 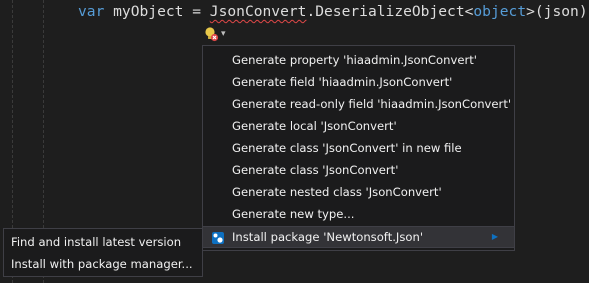 What do you see at coordinates (358, 82) in the screenshot?
I see `menu-item-generate-field: Generate field 'hiaadmin.JsonConvert'` at bounding box center [358, 82].